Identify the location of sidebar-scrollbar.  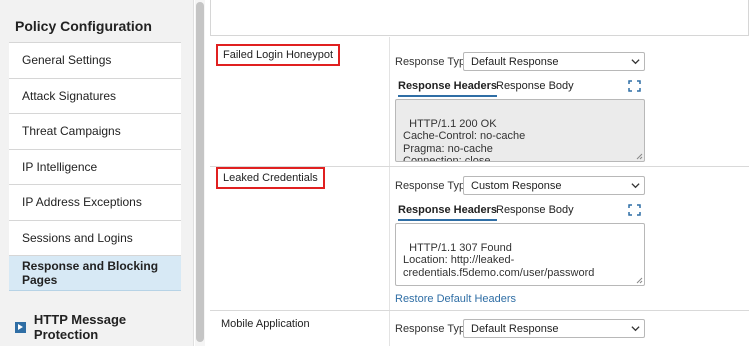
(200, 173).